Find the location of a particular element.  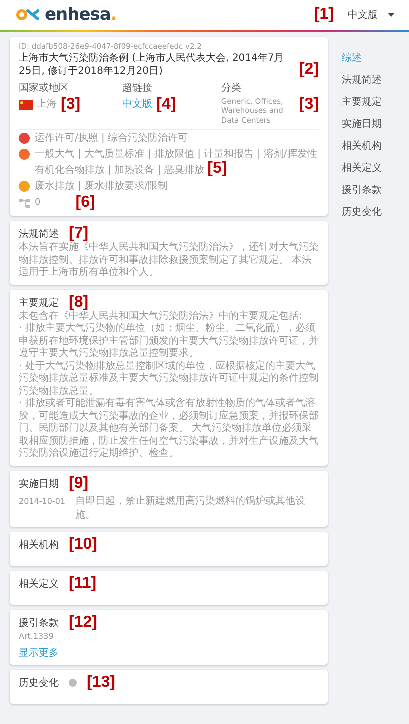

paragraph: 未包含在《中华人民共和国大气污染防治法》中的主要规定包括: is located at coordinates (161, 316).